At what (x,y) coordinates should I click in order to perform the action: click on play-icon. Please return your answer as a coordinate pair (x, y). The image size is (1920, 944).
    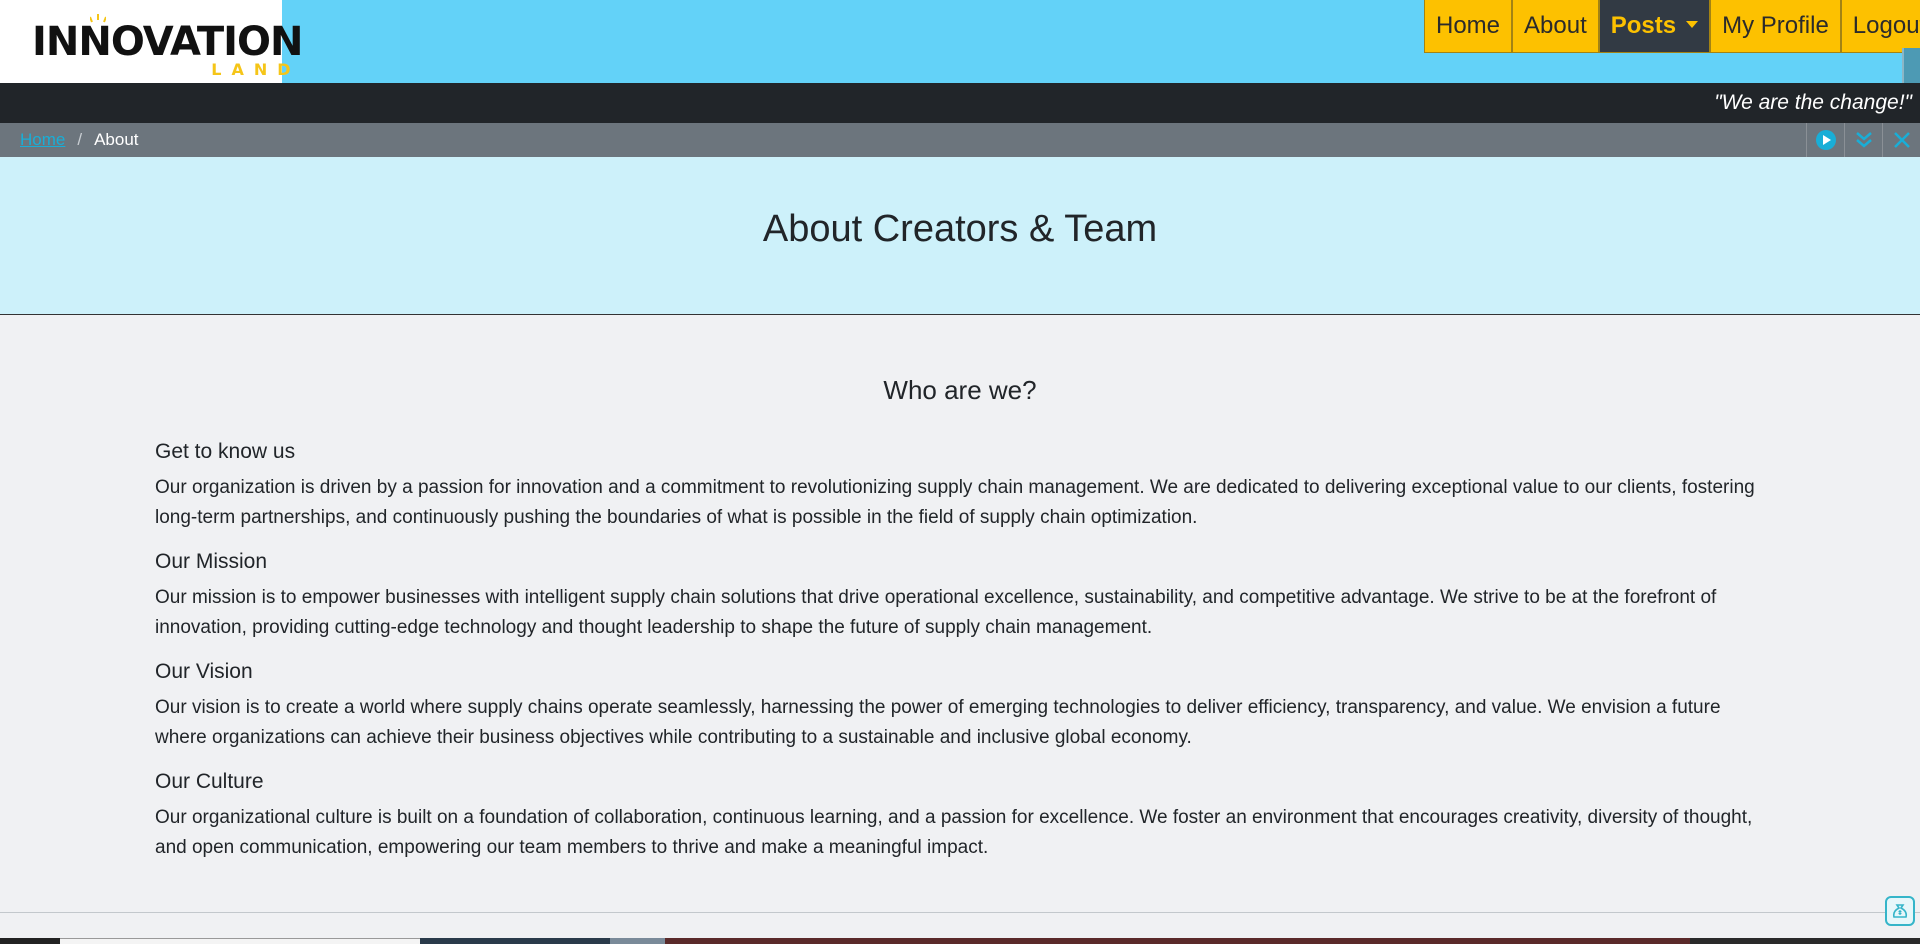
    Looking at the image, I should click on (1825, 140).